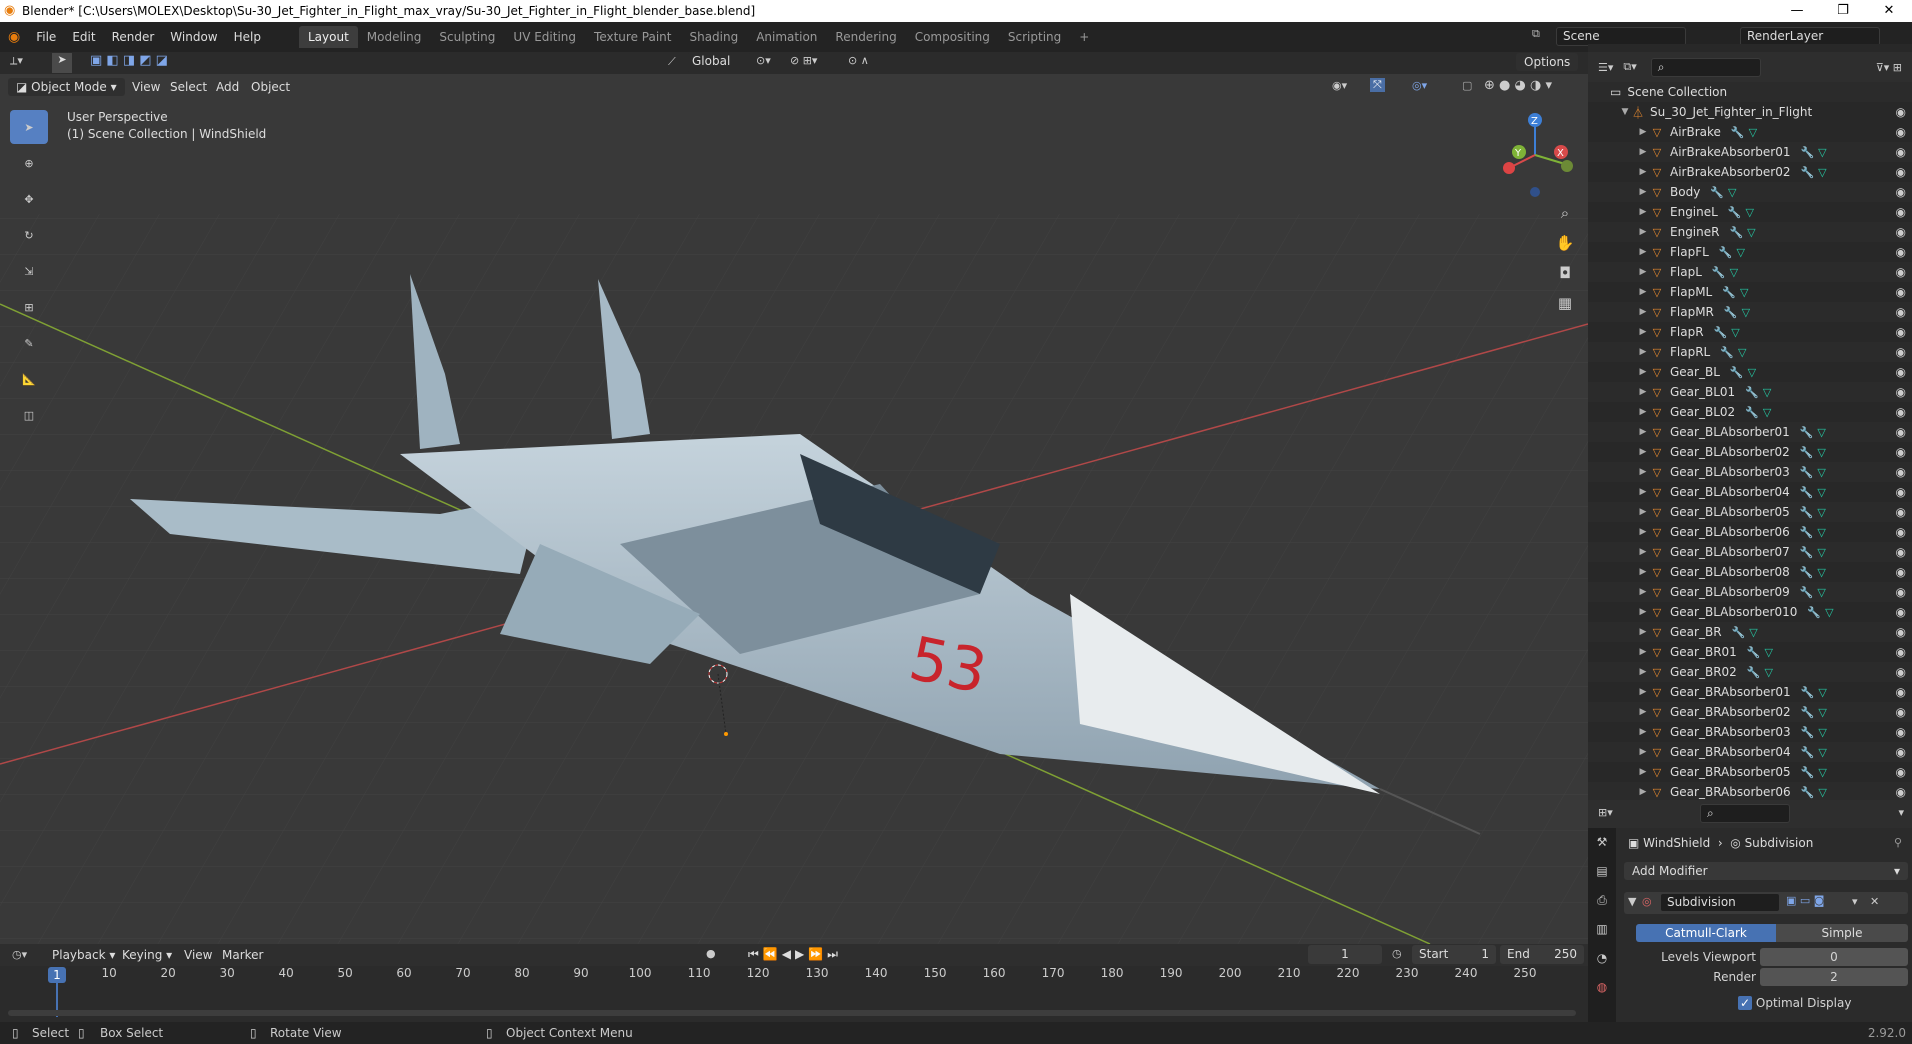 The width and height of the screenshot is (1912, 1044). I want to click on outliner-item: ▶ ▽ Gear_BR 🔧 ▽ ◉, so click(1750, 632).